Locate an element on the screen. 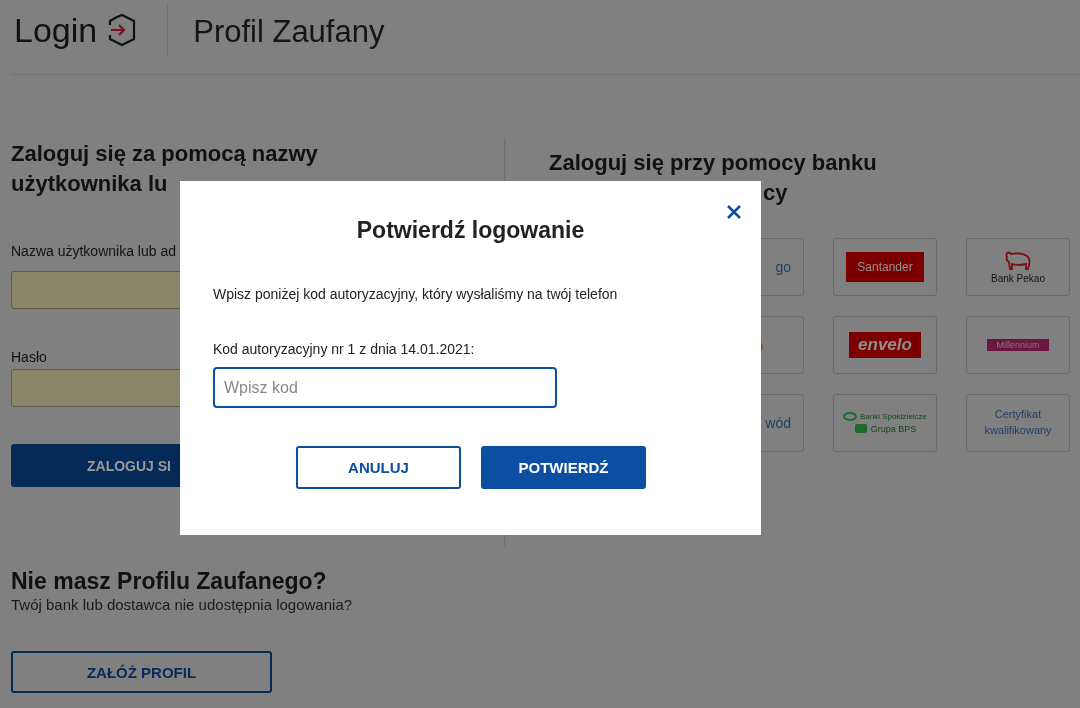 This screenshot has width=1080, height=708. bank-logo: envelo is located at coordinates (885, 345).